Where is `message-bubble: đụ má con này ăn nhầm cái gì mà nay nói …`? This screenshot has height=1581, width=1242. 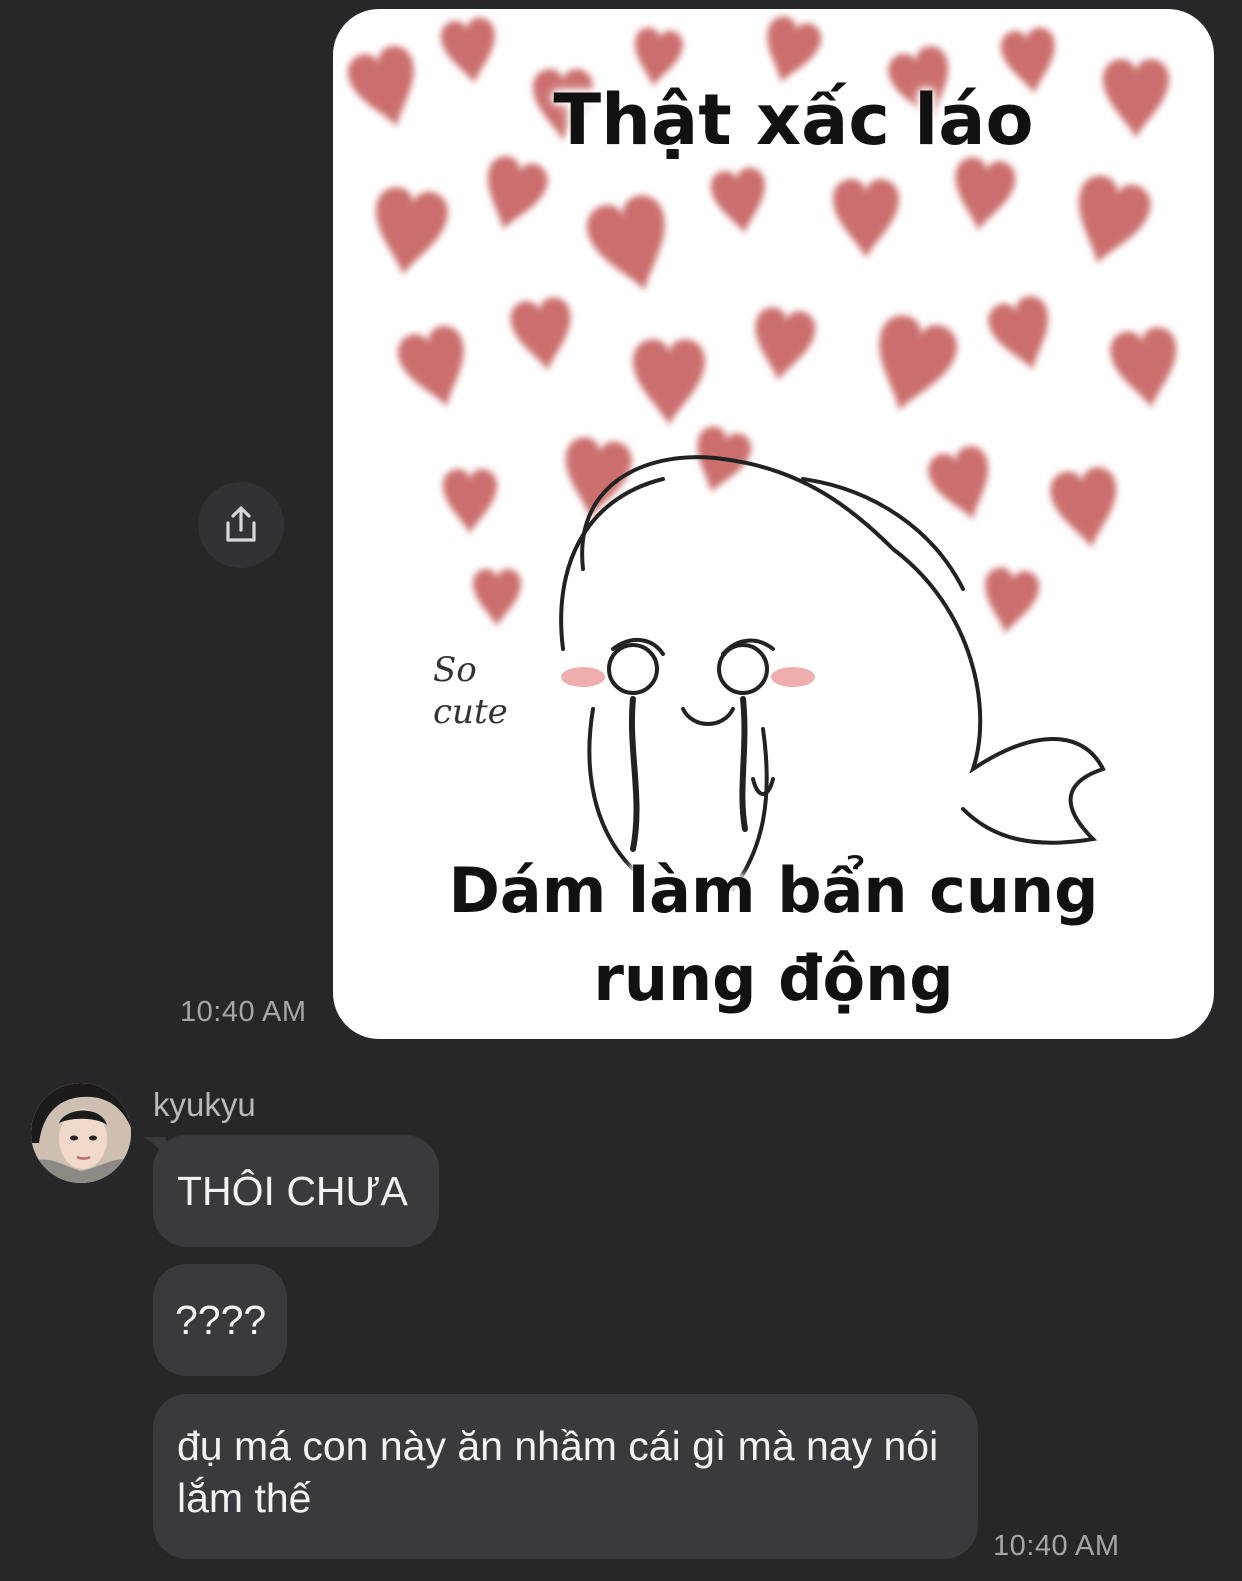
message-bubble: đụ má con này ăn nhầm cái gì mà nay nói … is located at coordinates (565, 1476).